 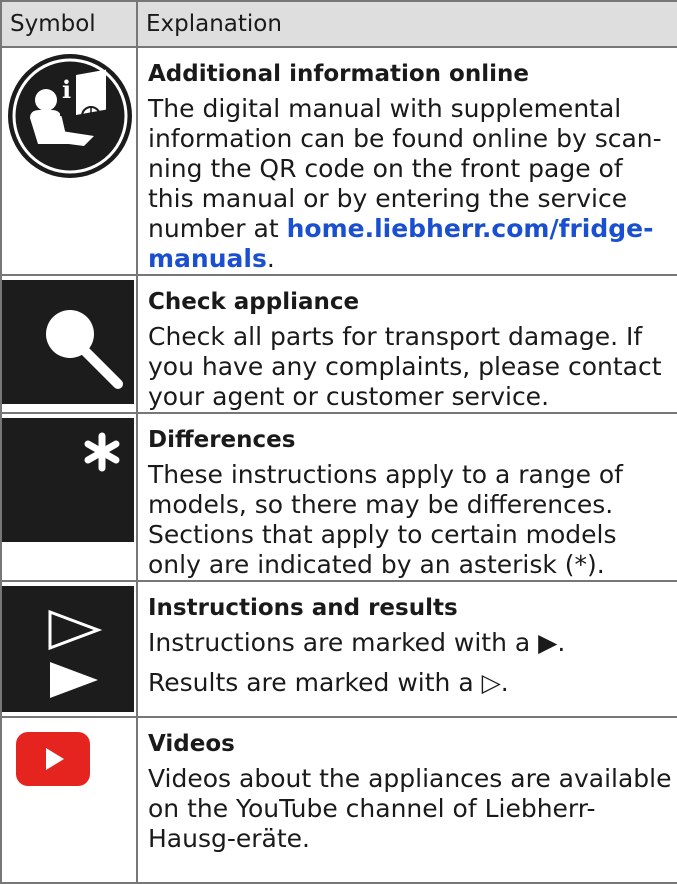 What do you see at coordinates (53, 759) in the screenshot?
I see `youtube-icon` at bounding box center [53, 759].